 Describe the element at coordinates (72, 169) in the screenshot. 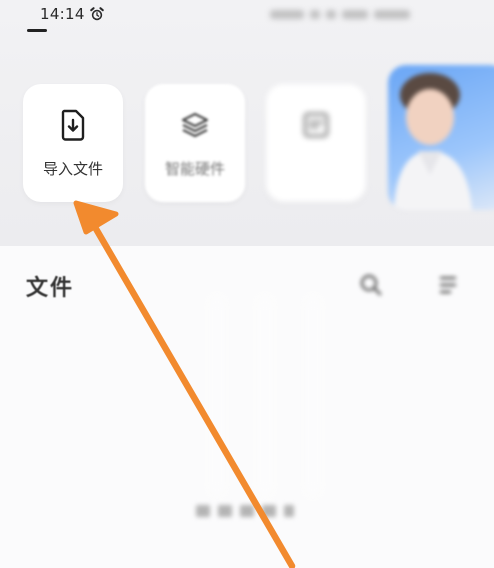

I see `import-file-label: 导入文件` at that location.